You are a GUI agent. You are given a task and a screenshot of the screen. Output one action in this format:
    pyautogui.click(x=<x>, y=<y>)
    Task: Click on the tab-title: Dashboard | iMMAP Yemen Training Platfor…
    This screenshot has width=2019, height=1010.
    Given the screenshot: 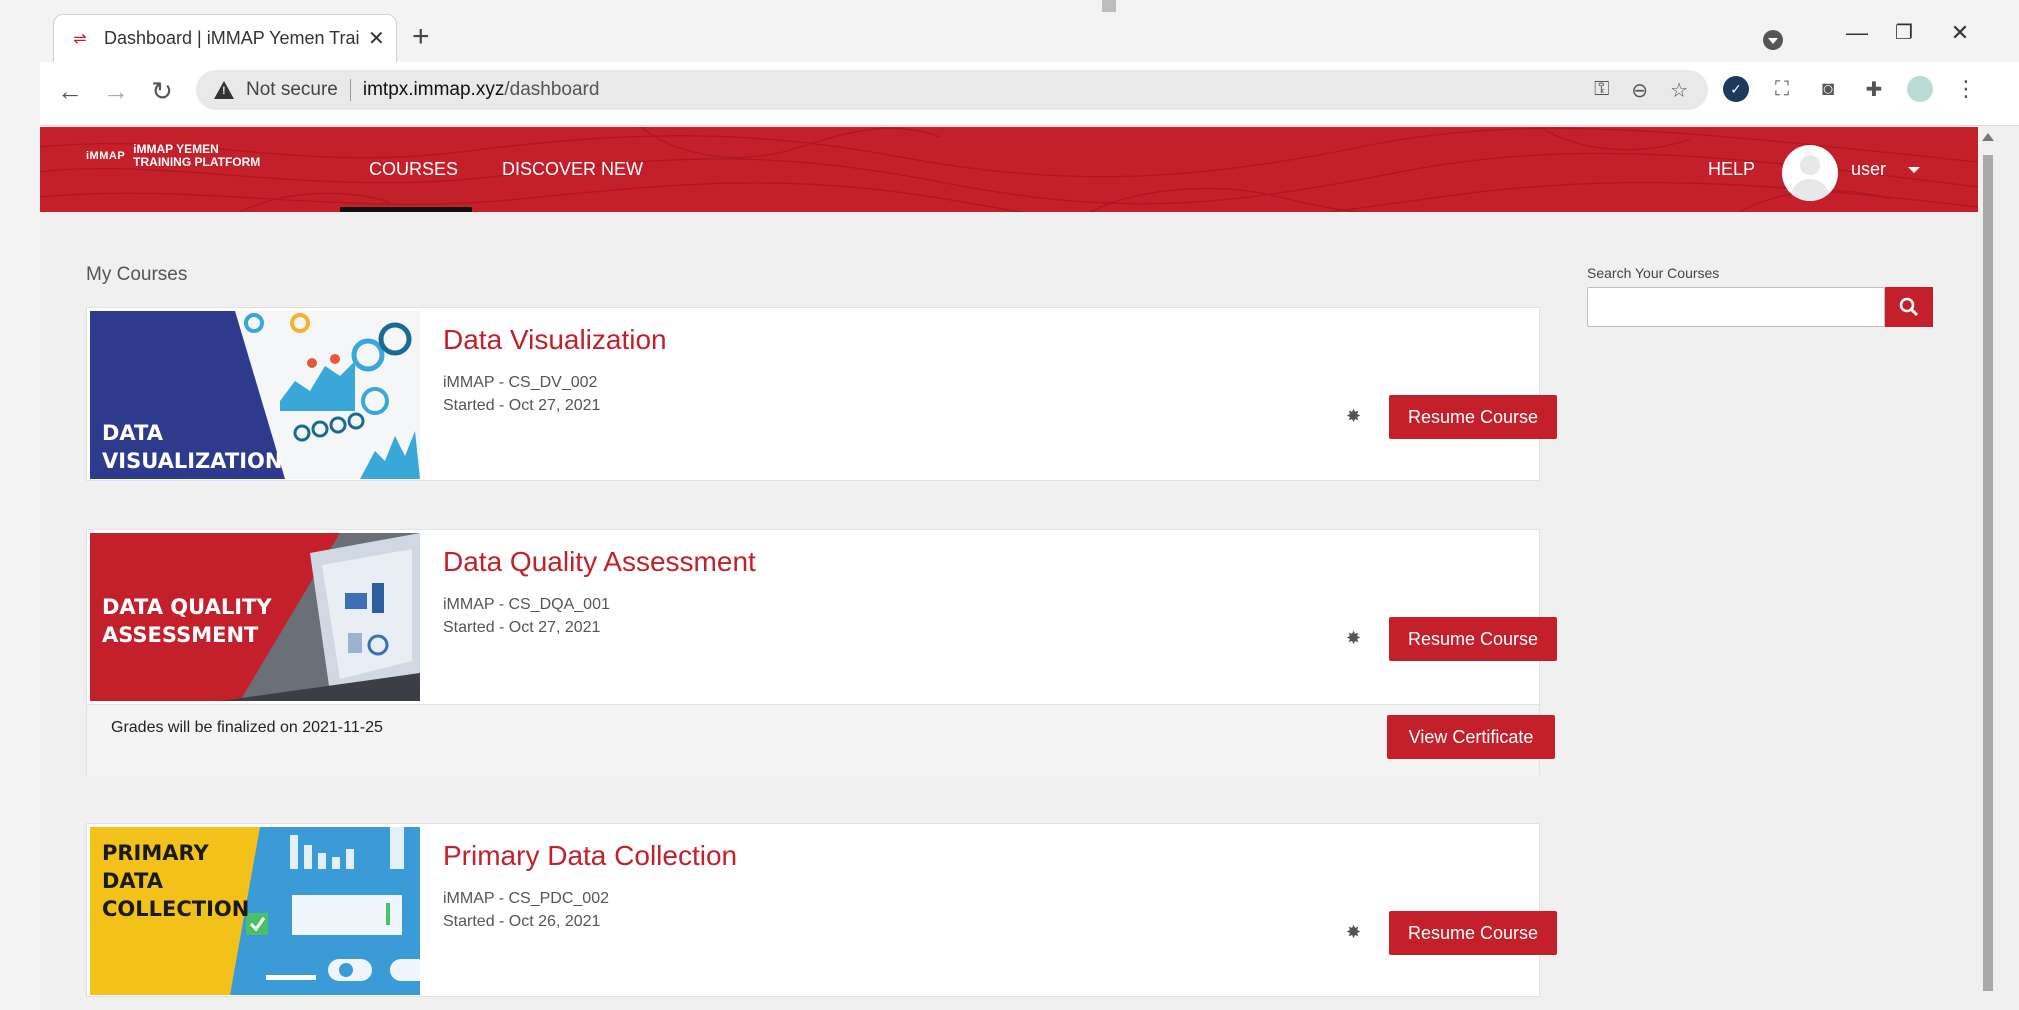 What is the action you would take?
    pyautogui.click(x=232, y=38)
    